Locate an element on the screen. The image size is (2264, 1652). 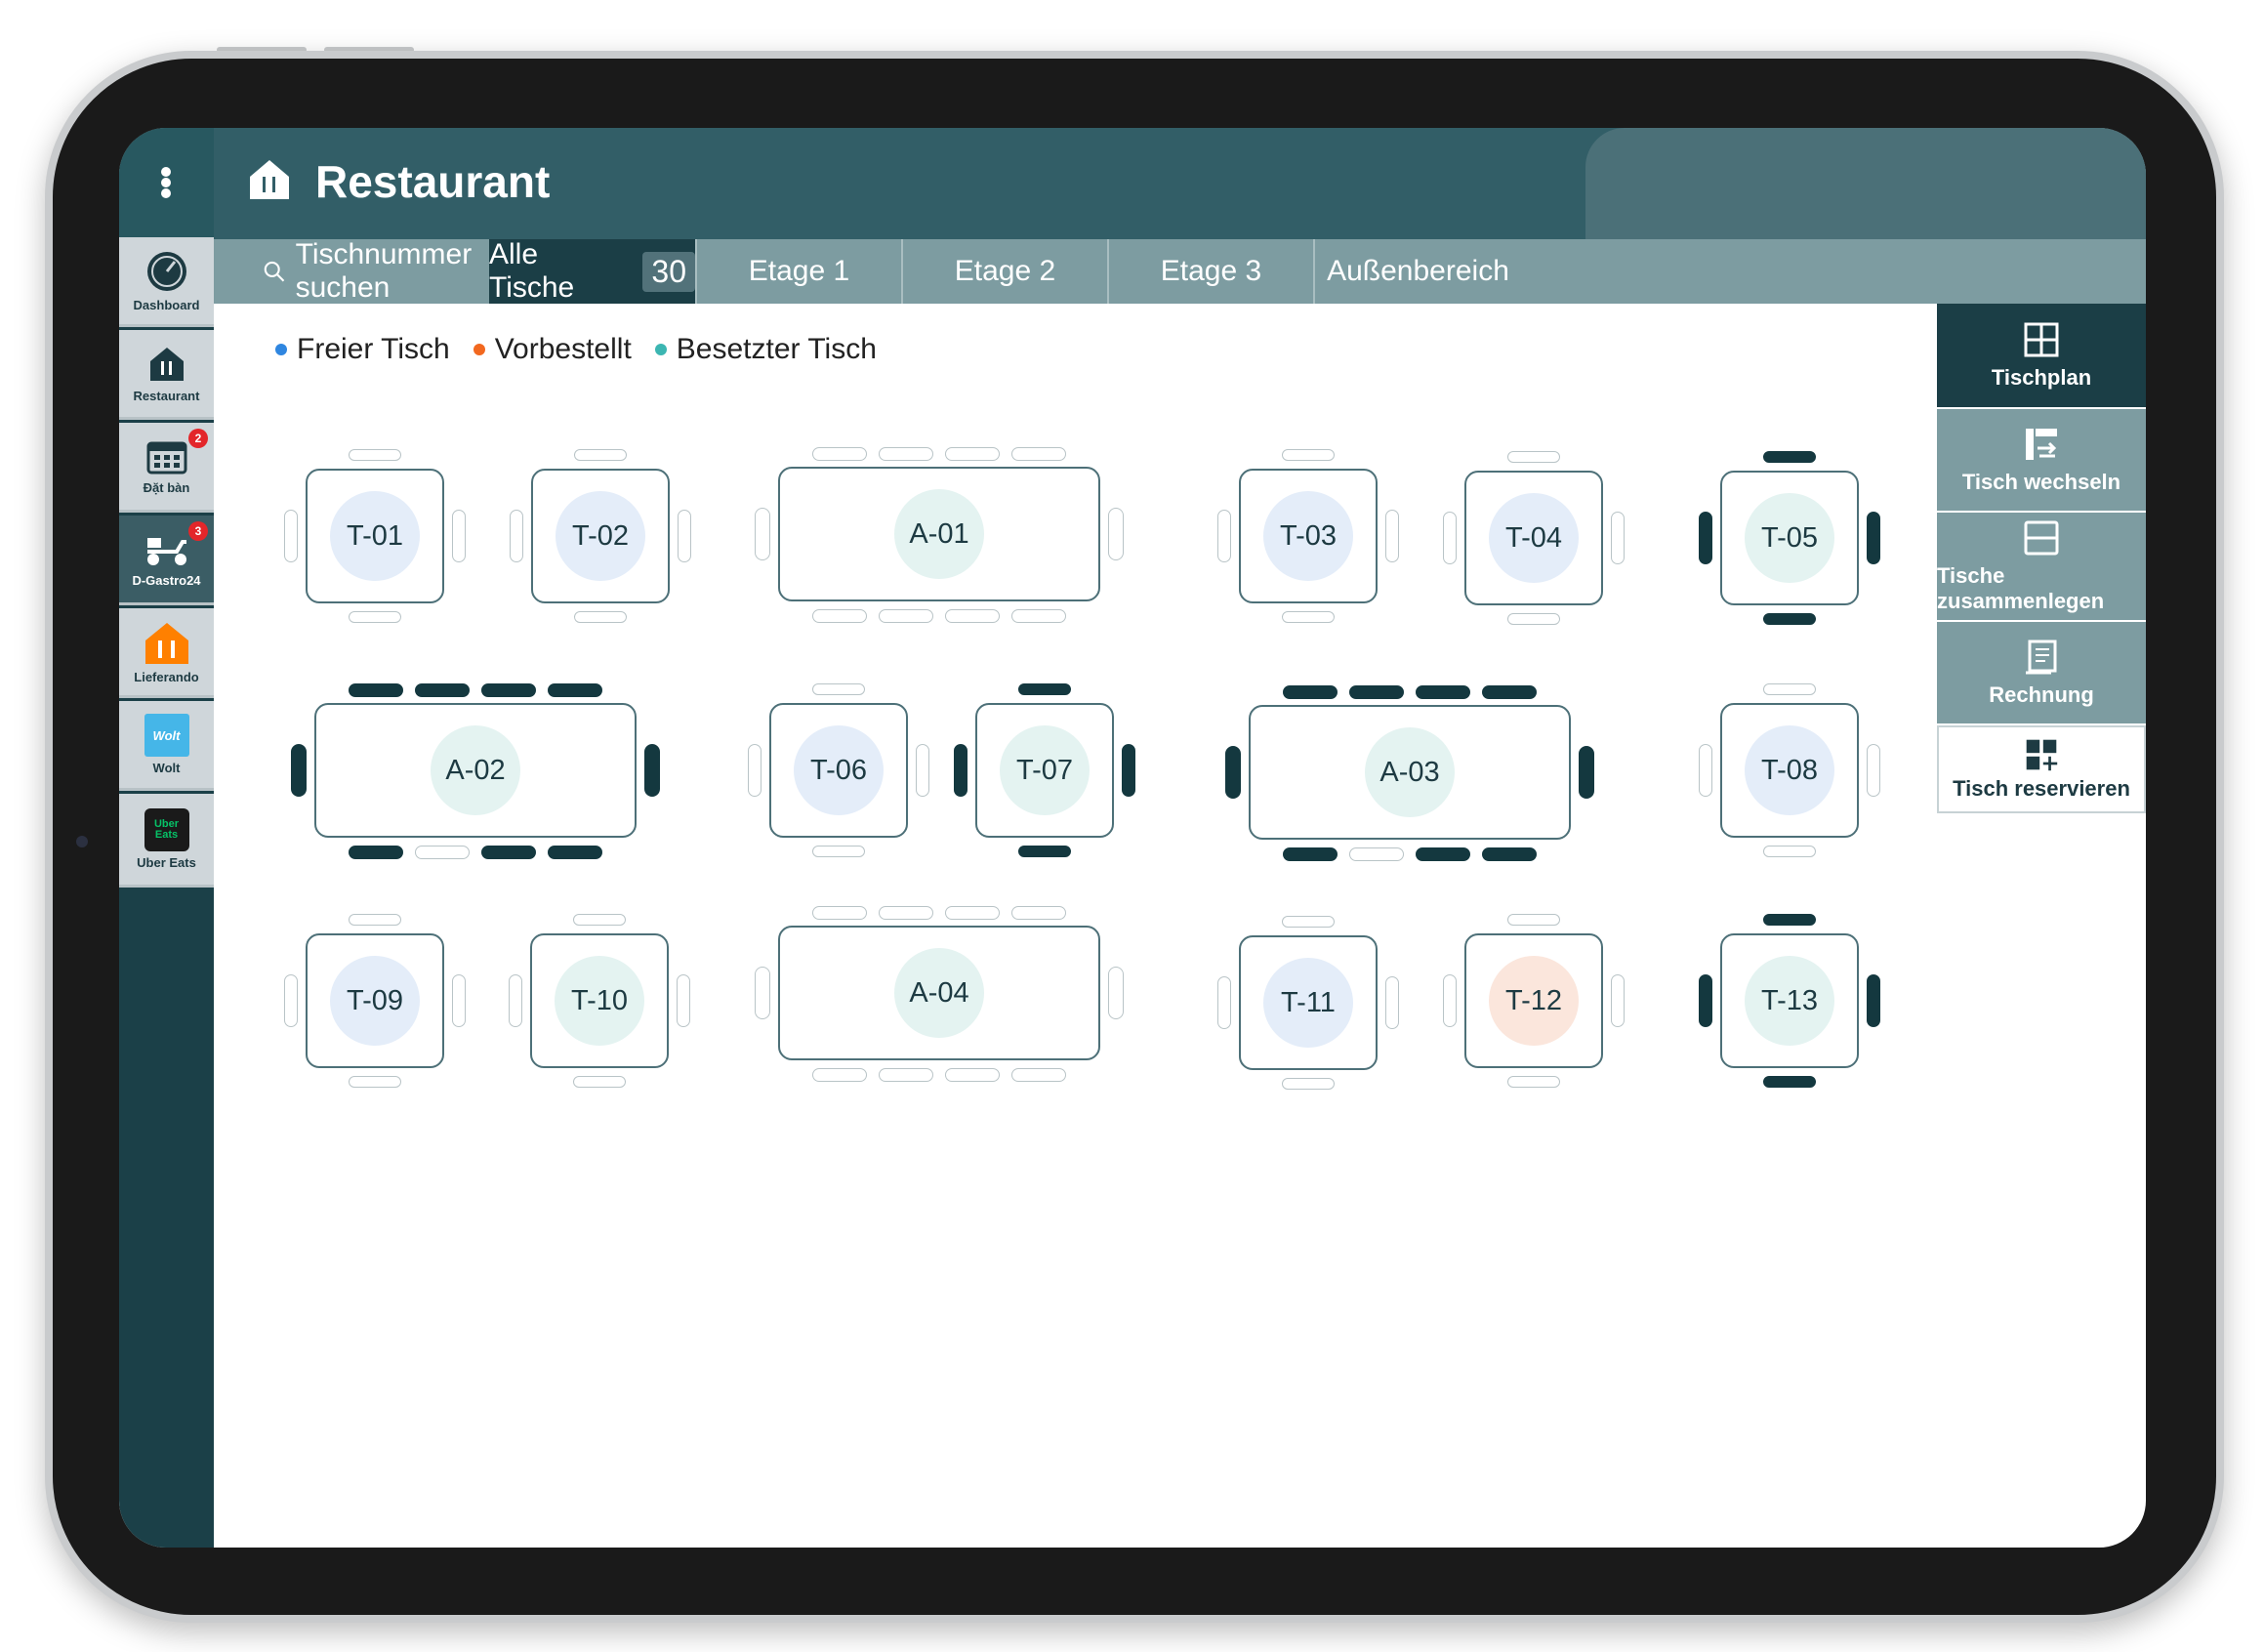
table-t-08: T-08 is located at coordinates (1789, 770).